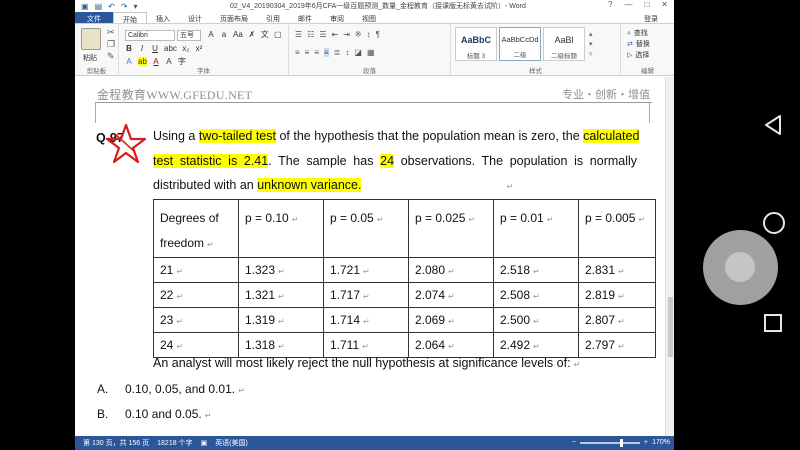 The width and height of the screenshot is (800, 450). Describe the element at coordinates (337, 17) in the screenshot. I see `tab-review: 审阅` at that location.